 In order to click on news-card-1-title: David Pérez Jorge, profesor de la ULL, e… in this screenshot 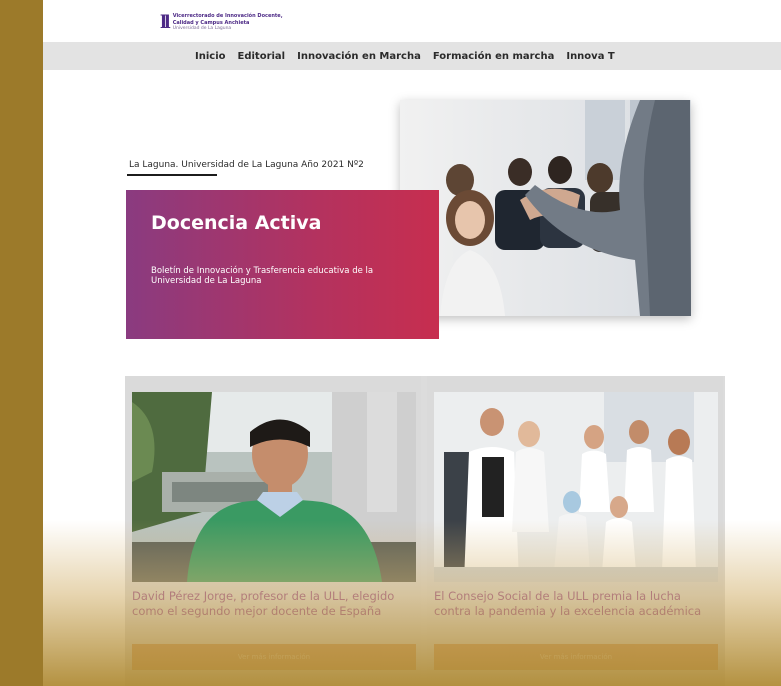, I will do `click(274, 604)`.